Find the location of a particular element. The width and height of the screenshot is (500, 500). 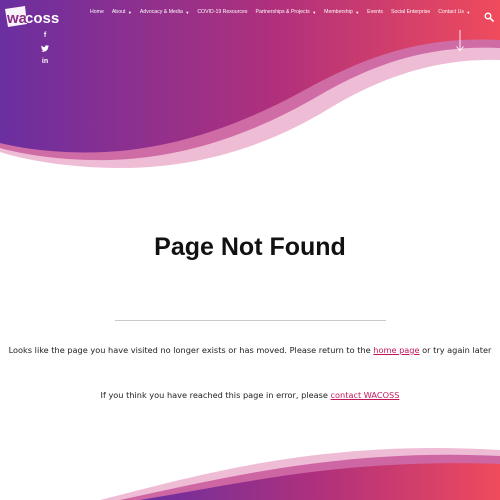

nav-label: Partnerships & Projects is located at coordinates (282, 12).